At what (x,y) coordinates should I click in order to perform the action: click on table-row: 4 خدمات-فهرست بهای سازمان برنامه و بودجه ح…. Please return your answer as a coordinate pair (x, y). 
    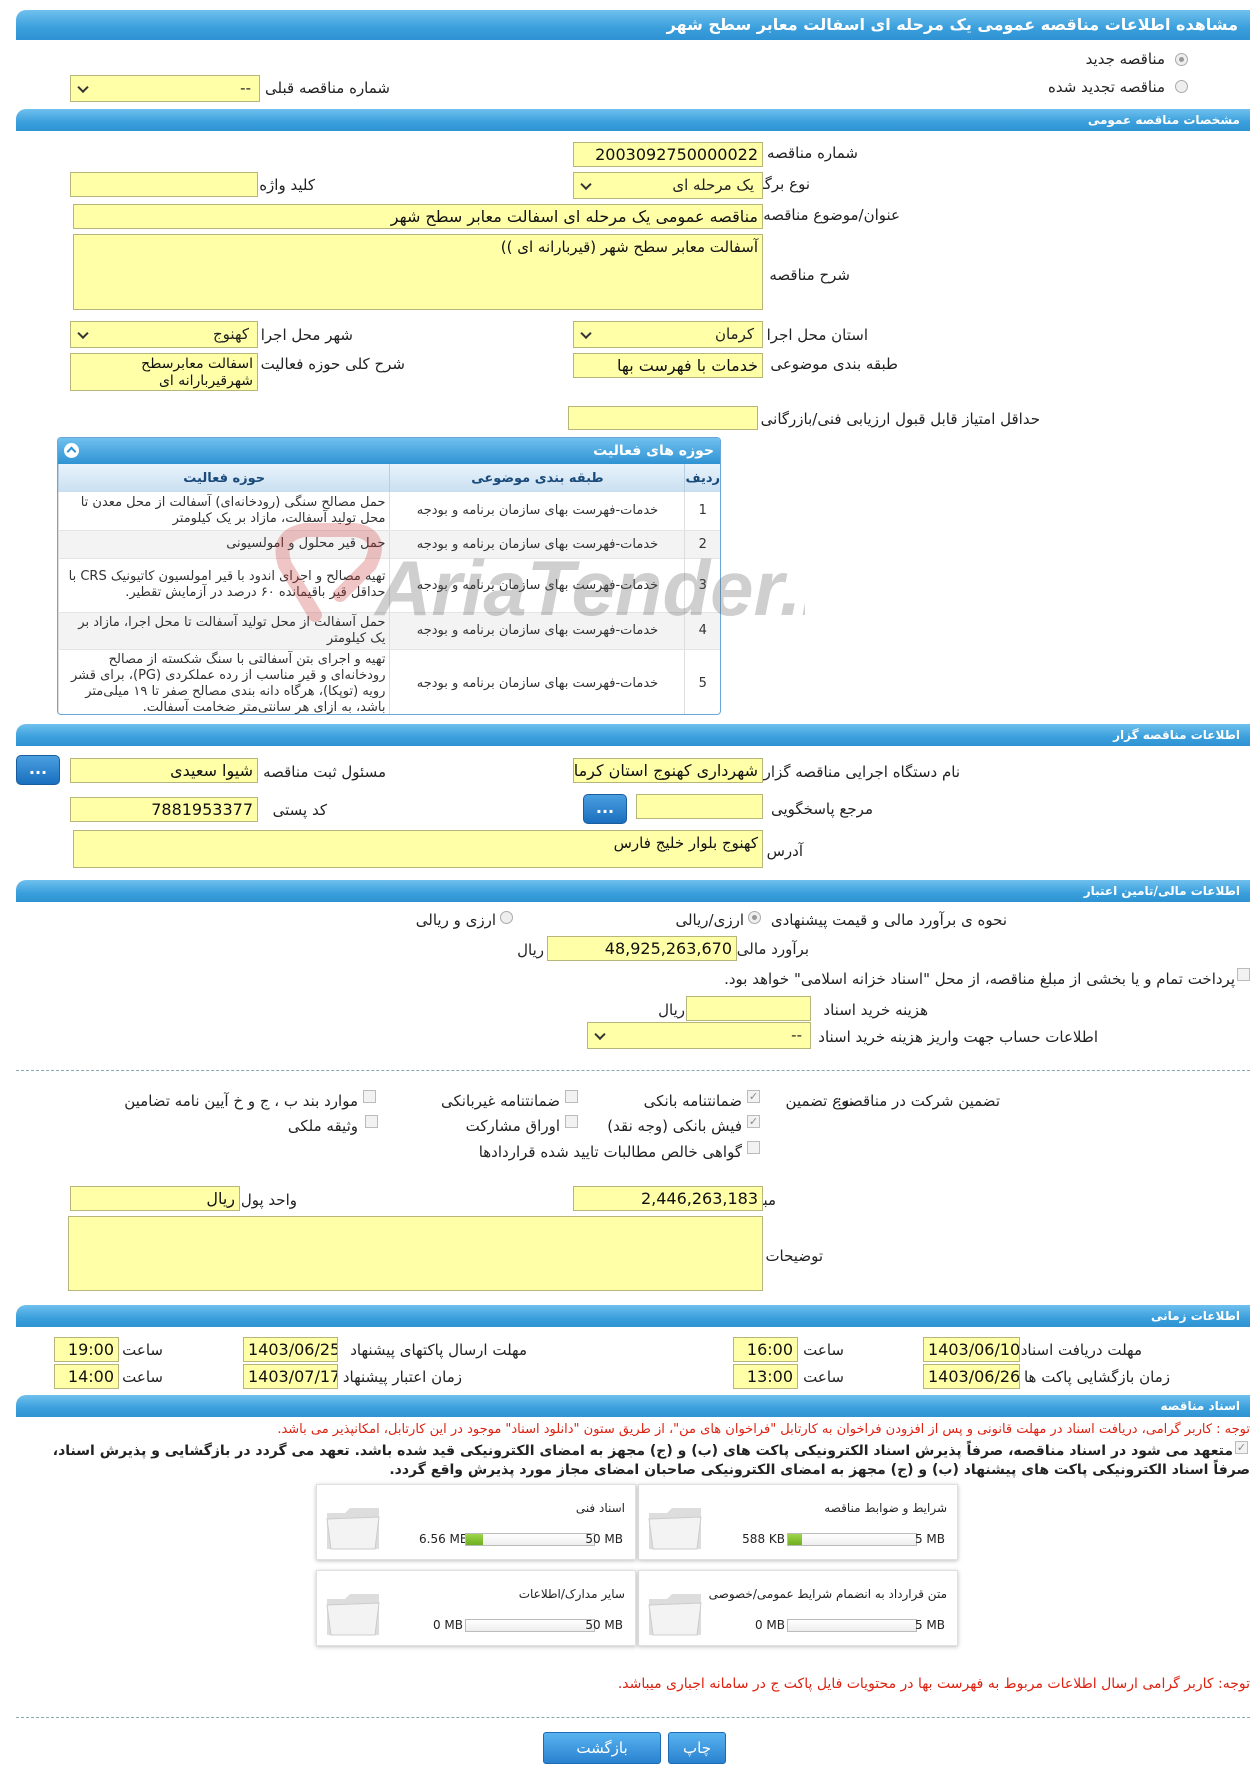
    Looking at the image, I should click on (389, 631).